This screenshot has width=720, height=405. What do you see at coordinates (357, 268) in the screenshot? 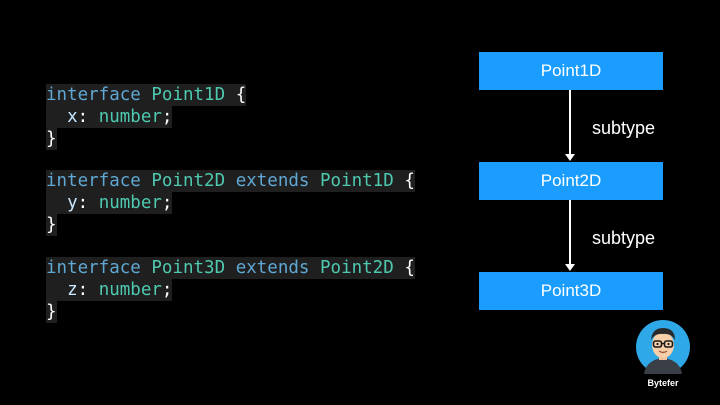
I see `parent-type: Point2D` at bounding box center [357, 268].